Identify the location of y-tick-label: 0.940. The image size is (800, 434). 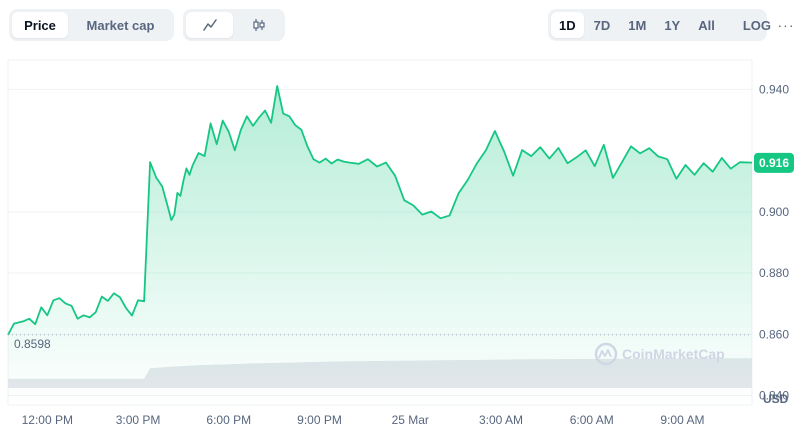
(774, 89).